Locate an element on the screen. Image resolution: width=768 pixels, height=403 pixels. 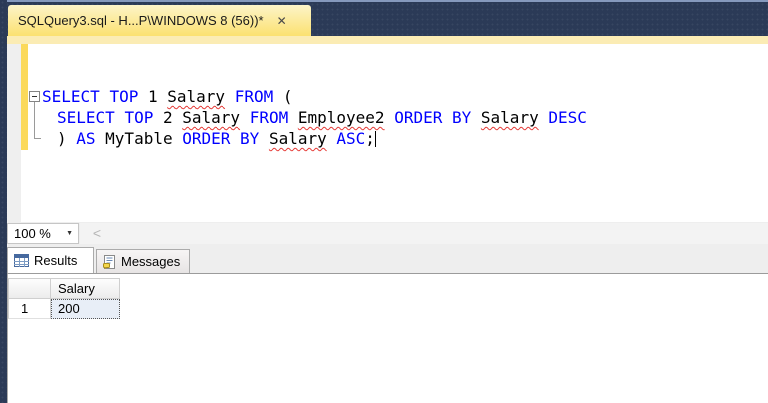
messages-icon is located at coordinates (109, 261).